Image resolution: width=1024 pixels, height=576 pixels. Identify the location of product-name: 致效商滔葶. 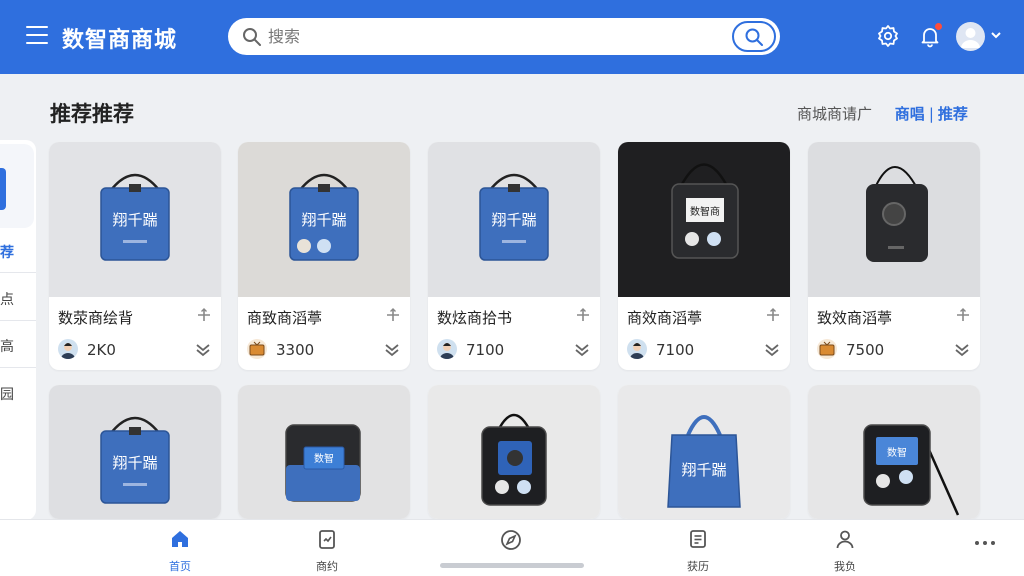
(855, 318).